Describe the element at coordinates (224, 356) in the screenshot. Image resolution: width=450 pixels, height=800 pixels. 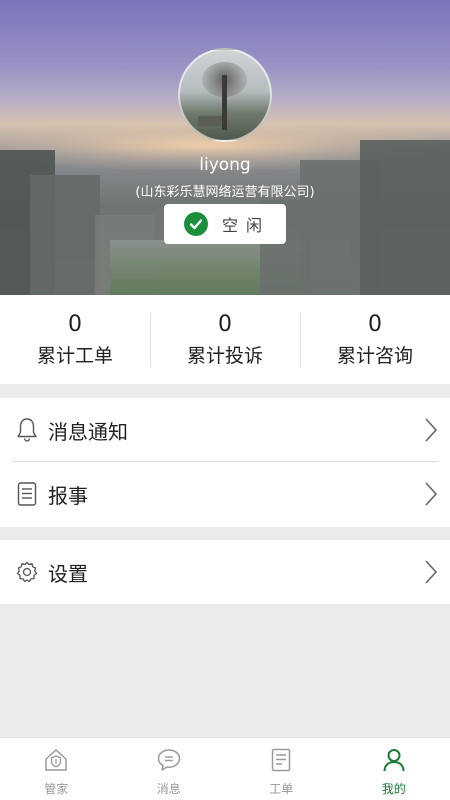
I see `stat-label: 累计投诉` at that location.